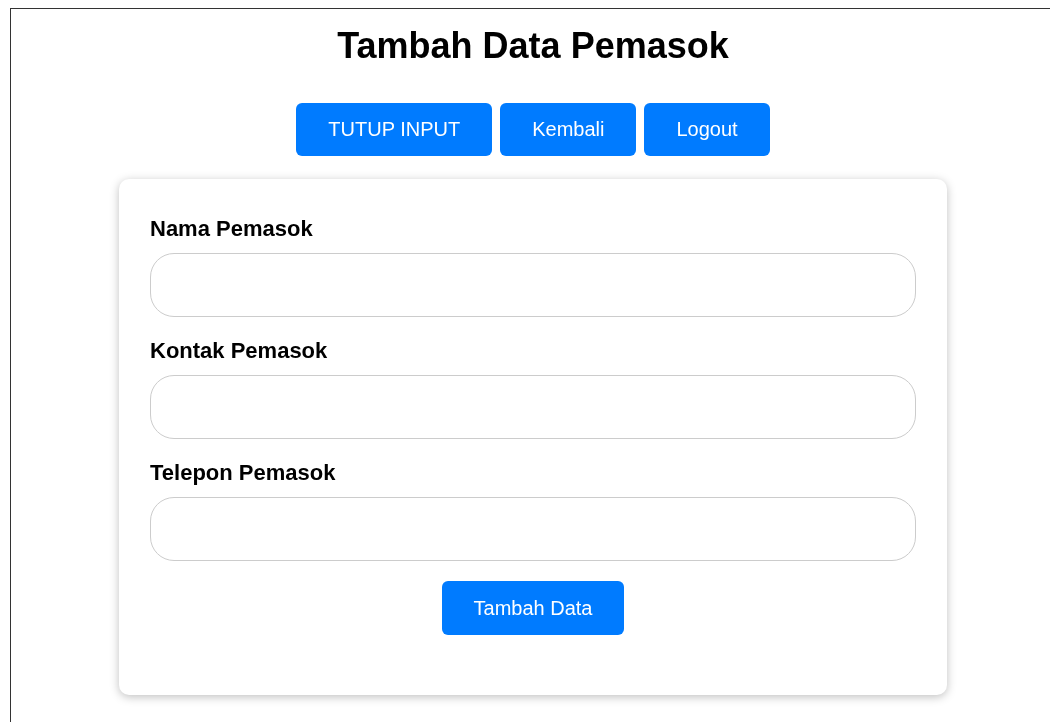  What do you see at coordinates (533, 46) in the screenshot?
I see `page-title: Tambah Data Pemasok` at bounding box center [533, 46].